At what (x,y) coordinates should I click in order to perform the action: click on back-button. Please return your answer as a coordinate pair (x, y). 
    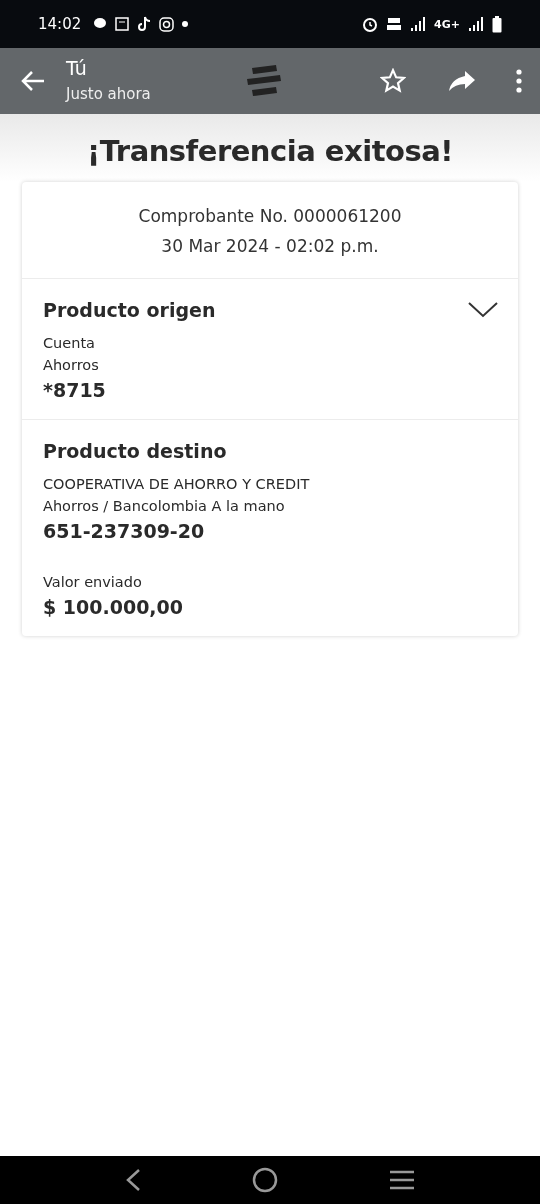
    Looking at the image, I should click on (33, 81).